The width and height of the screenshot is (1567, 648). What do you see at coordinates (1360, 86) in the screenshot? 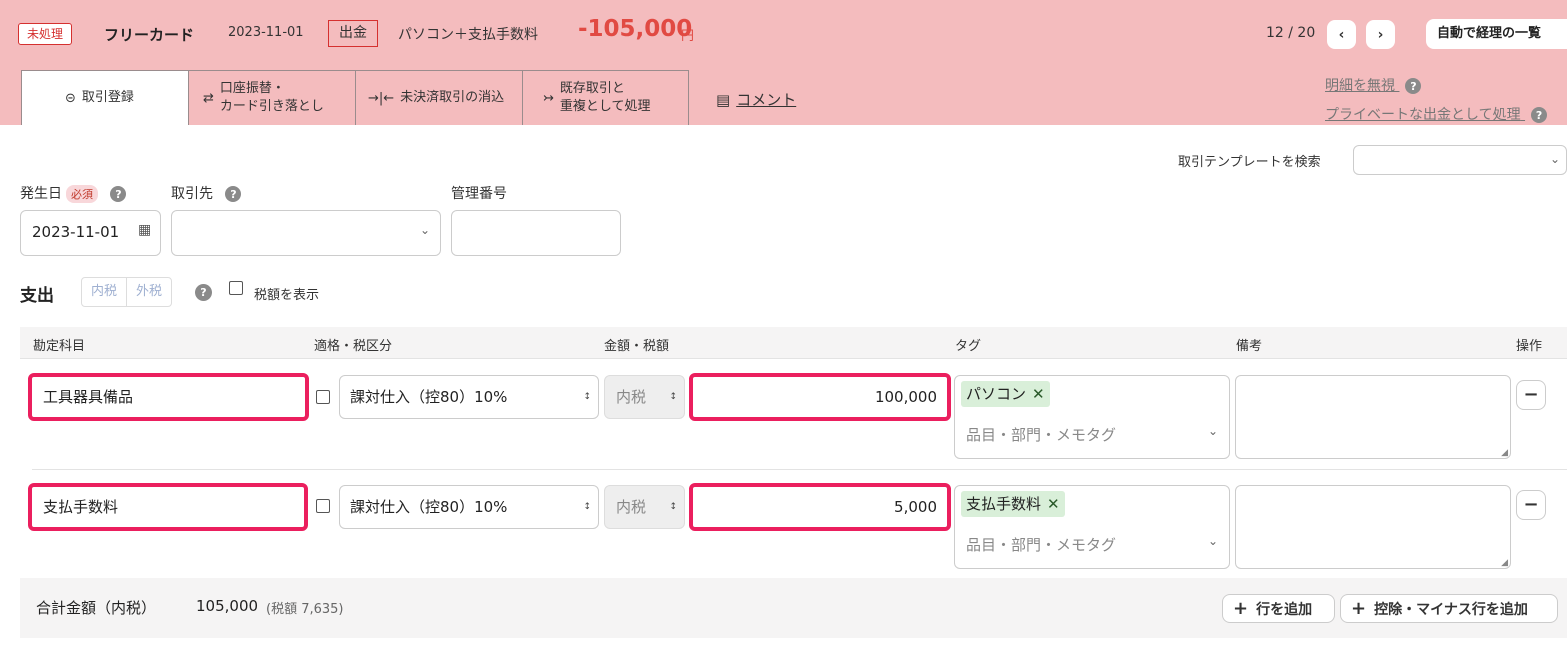
I see `ignore-label: 明細を無視` at bounding box center [1360, 86].